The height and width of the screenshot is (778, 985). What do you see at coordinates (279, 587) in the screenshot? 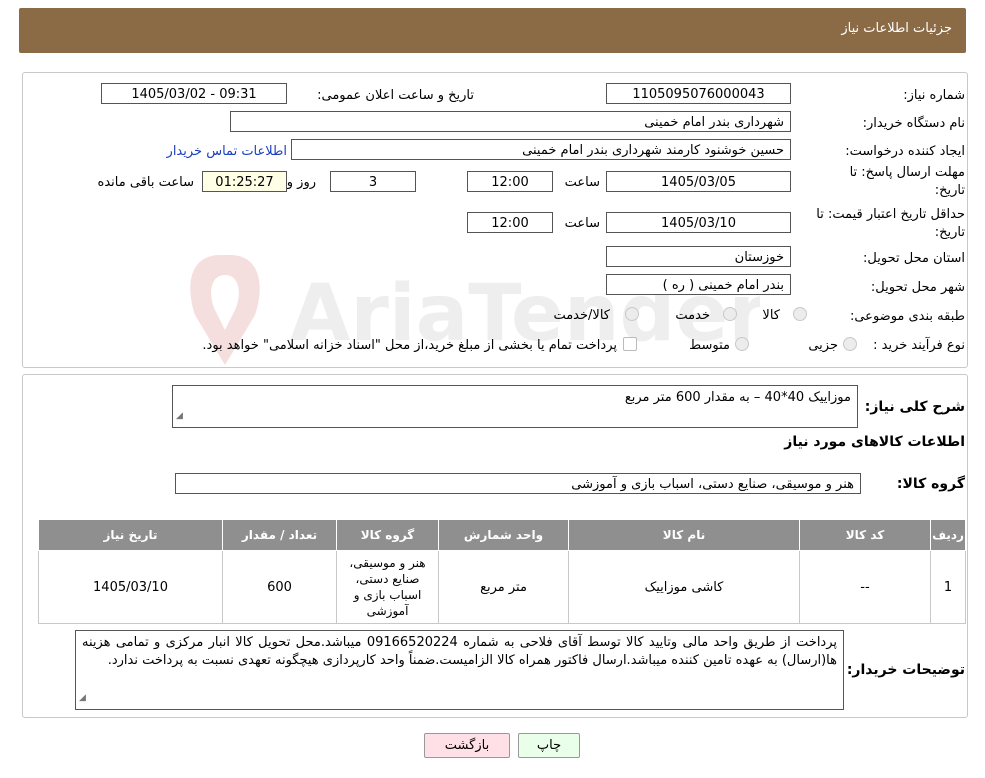
I see `quantity-cell: 600` at bounding box center [279, 587].